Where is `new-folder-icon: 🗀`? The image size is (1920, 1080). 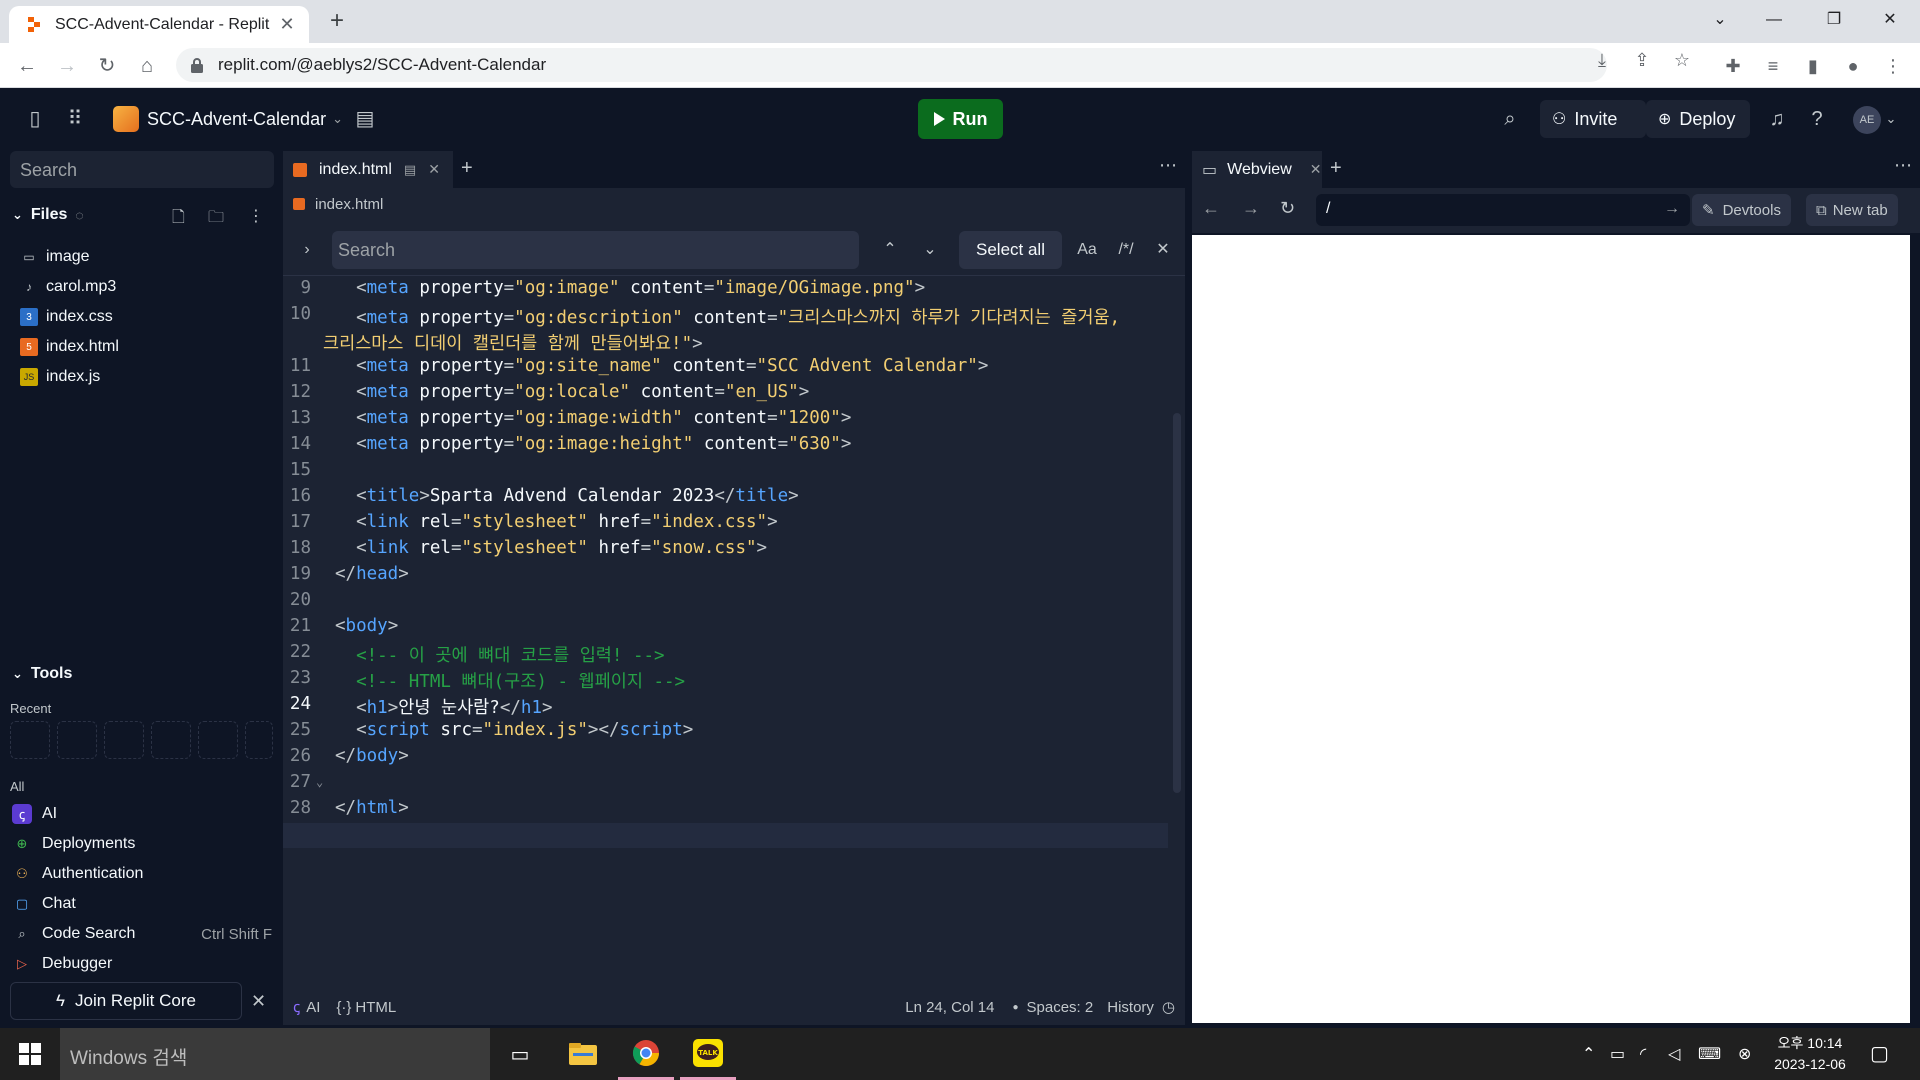
new-folder-icon: 🗀 is located at coordinates (216, 219).